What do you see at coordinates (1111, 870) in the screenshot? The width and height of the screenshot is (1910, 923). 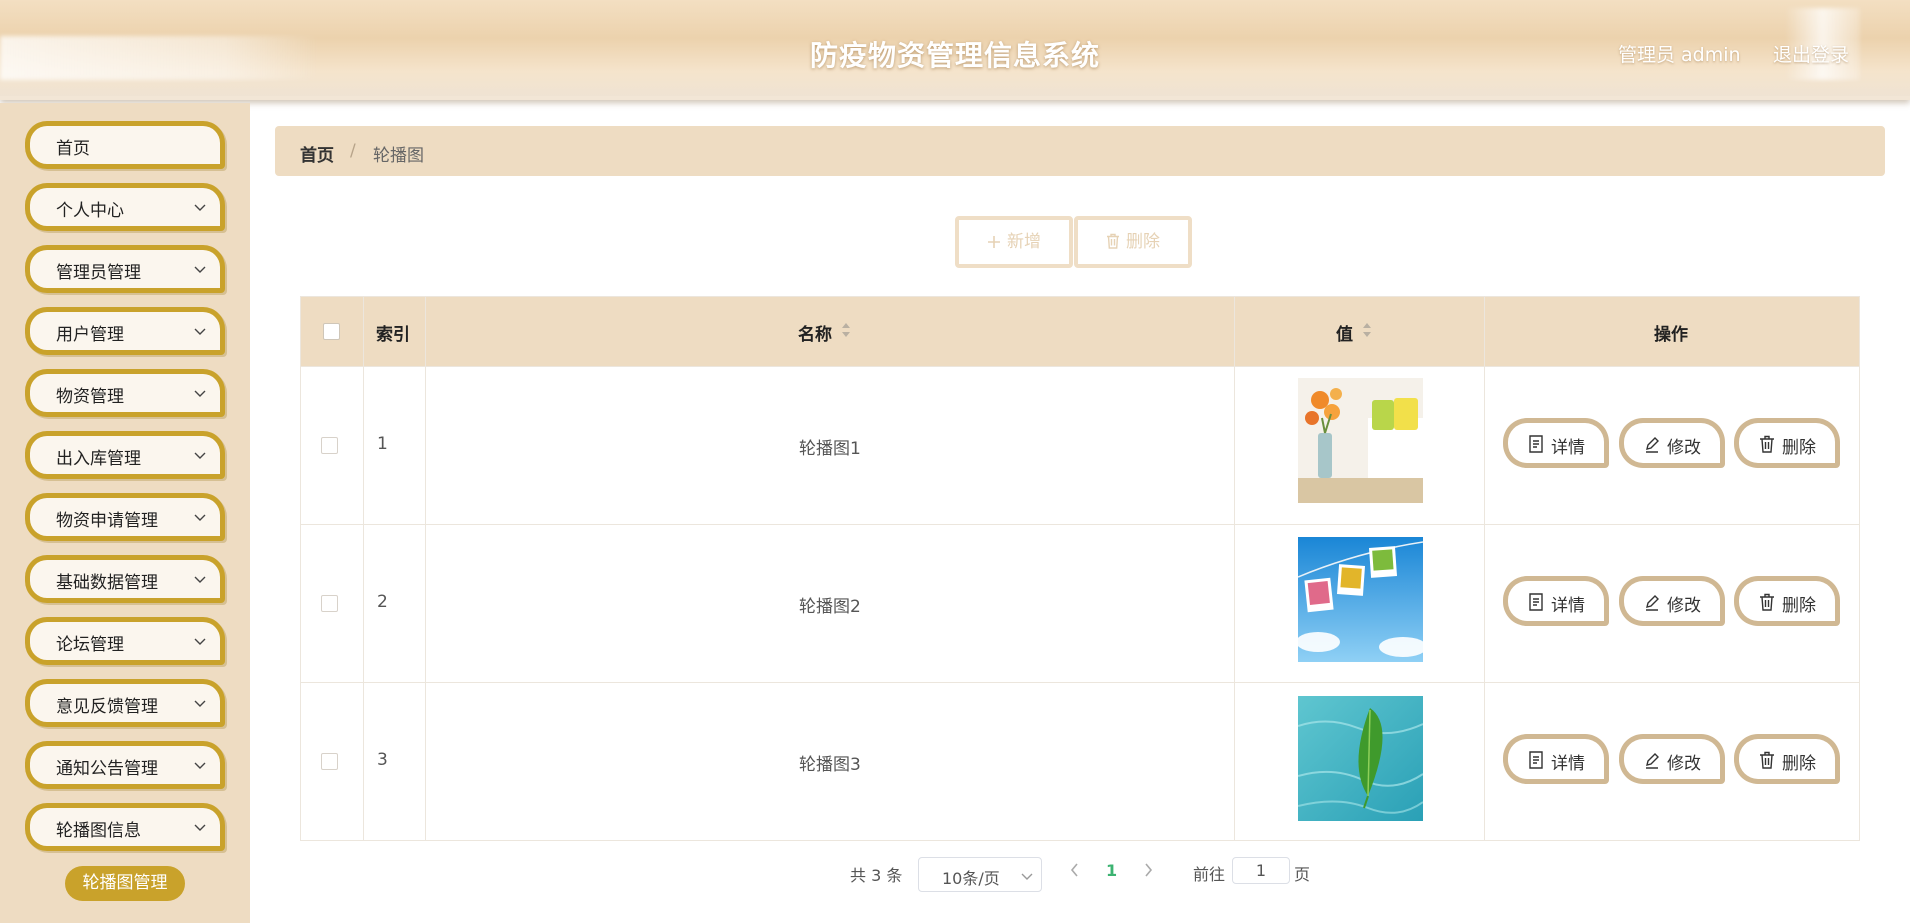 I see `page-number-current: 1` at bounding box center [1111, 870].